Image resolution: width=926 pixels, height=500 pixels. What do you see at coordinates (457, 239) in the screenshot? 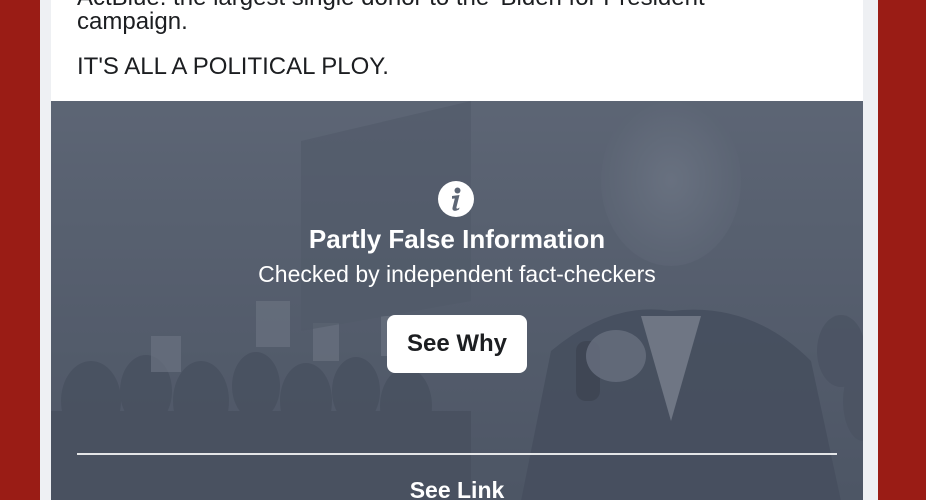
I see `fact-check-title: Partly False Information` at bounding box center [457, 239].